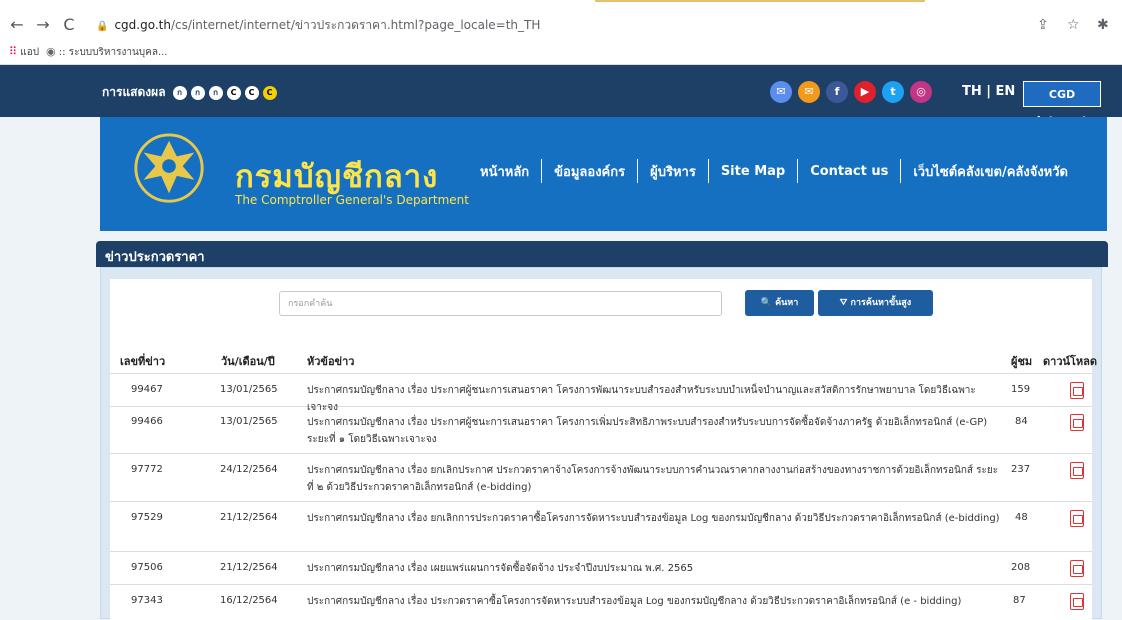 This screenshot has width=1122, height=620. What do you see at coordinates (781, 92) in the screenshot?
I see `email-icon: ✉` at bounding box center [781, 92].